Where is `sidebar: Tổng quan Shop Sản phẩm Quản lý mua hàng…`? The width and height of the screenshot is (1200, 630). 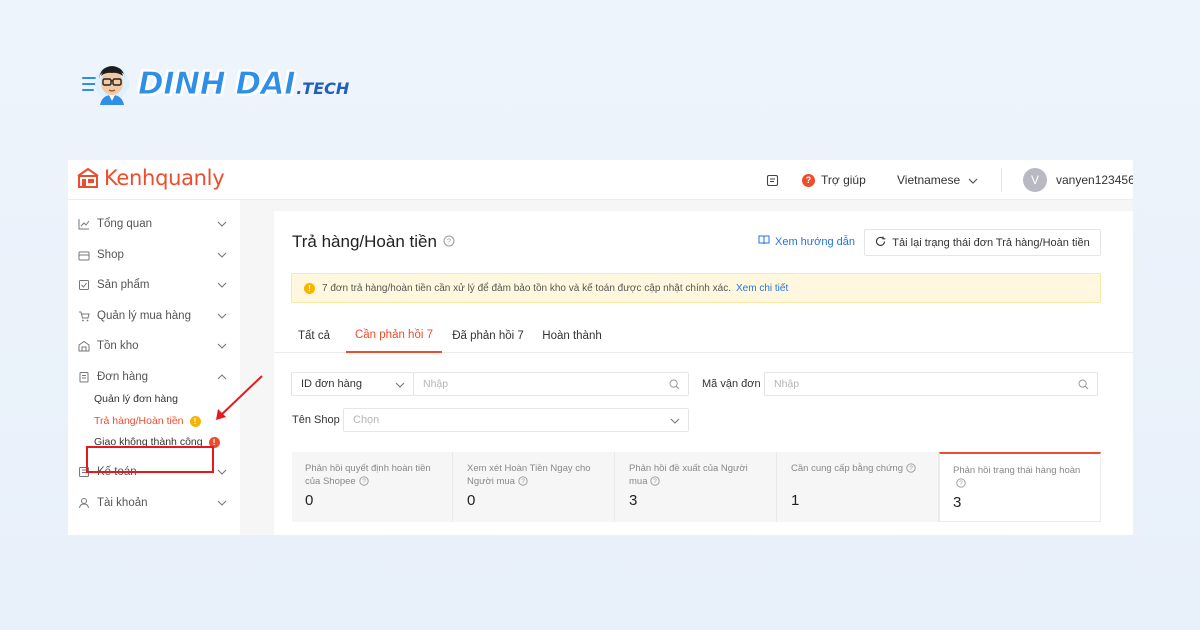
sidebar: Tổng quan Shop Sản phẩm Quản lý mua hàng… is located at coordinates (154, 367).